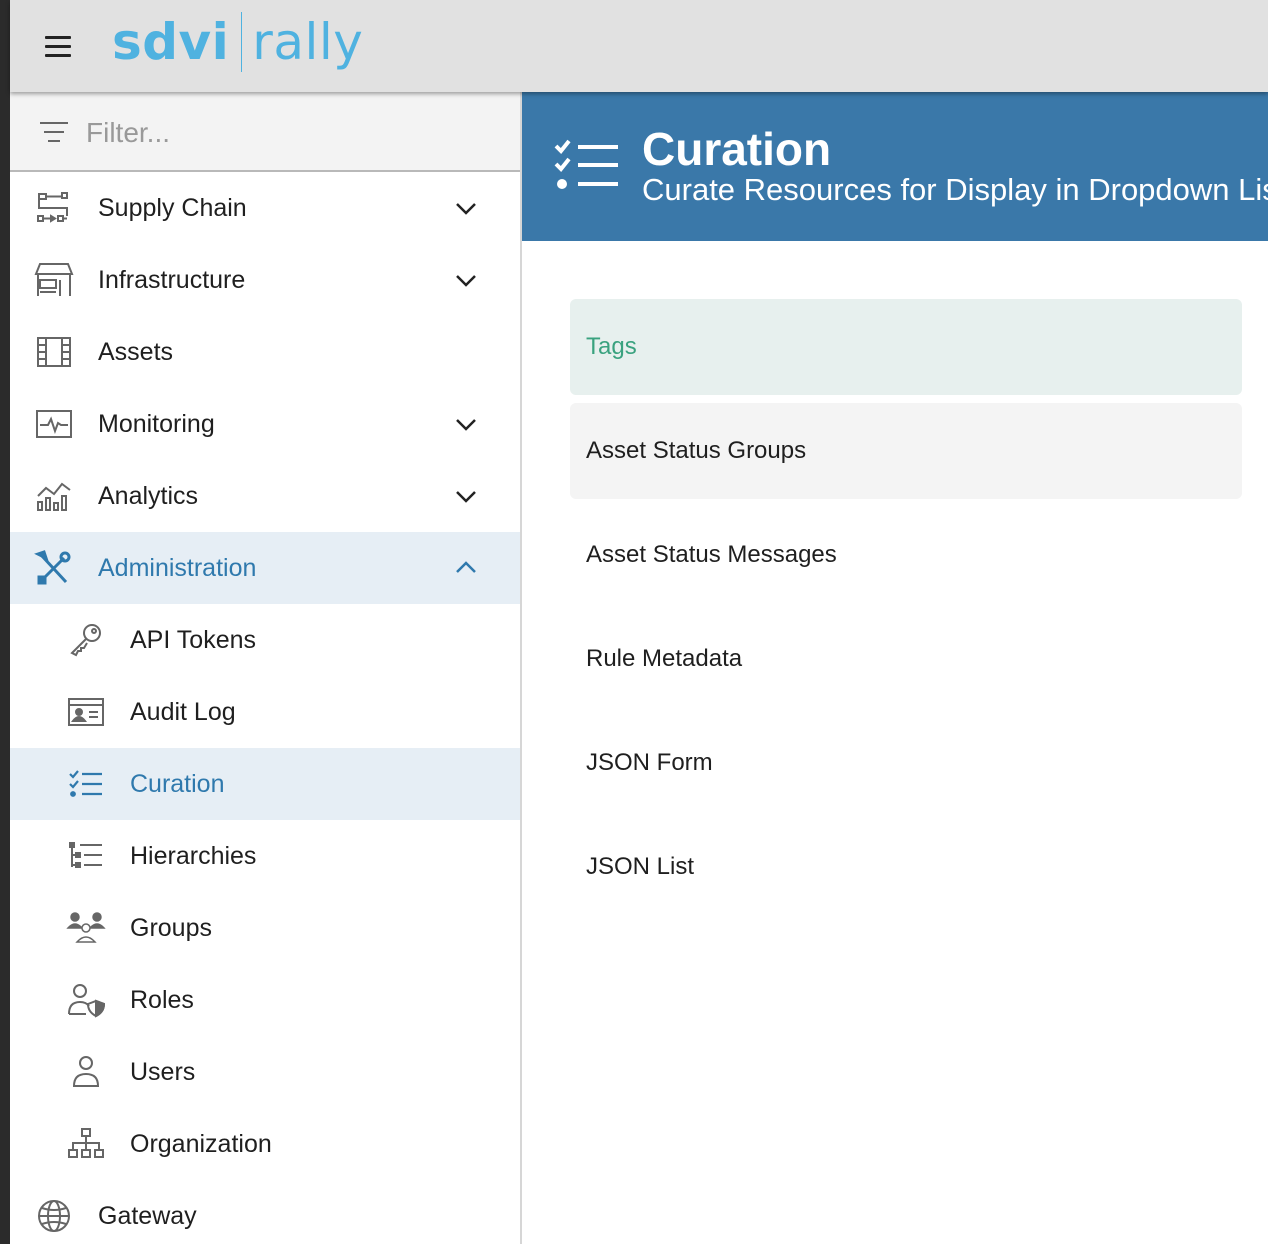 This screenshot has height=1244, width=1268. I want to click on chevron-up-icon, so click(466, 568).